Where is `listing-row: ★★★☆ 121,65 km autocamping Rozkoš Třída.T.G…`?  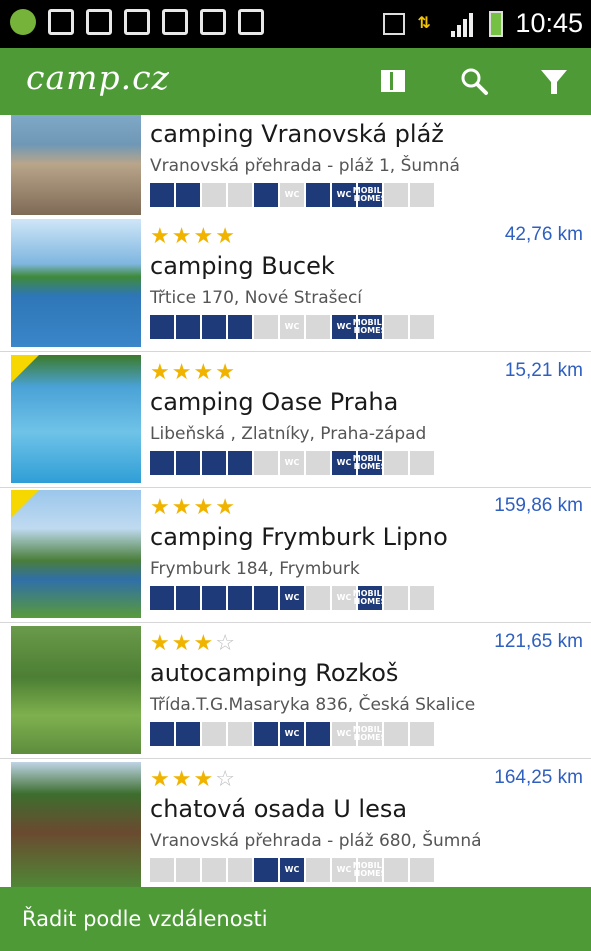
listing-row: ★★★☆ 121,65 km autocamping Rozkoš Třída.T.G… is located at coordinates (295, 691).